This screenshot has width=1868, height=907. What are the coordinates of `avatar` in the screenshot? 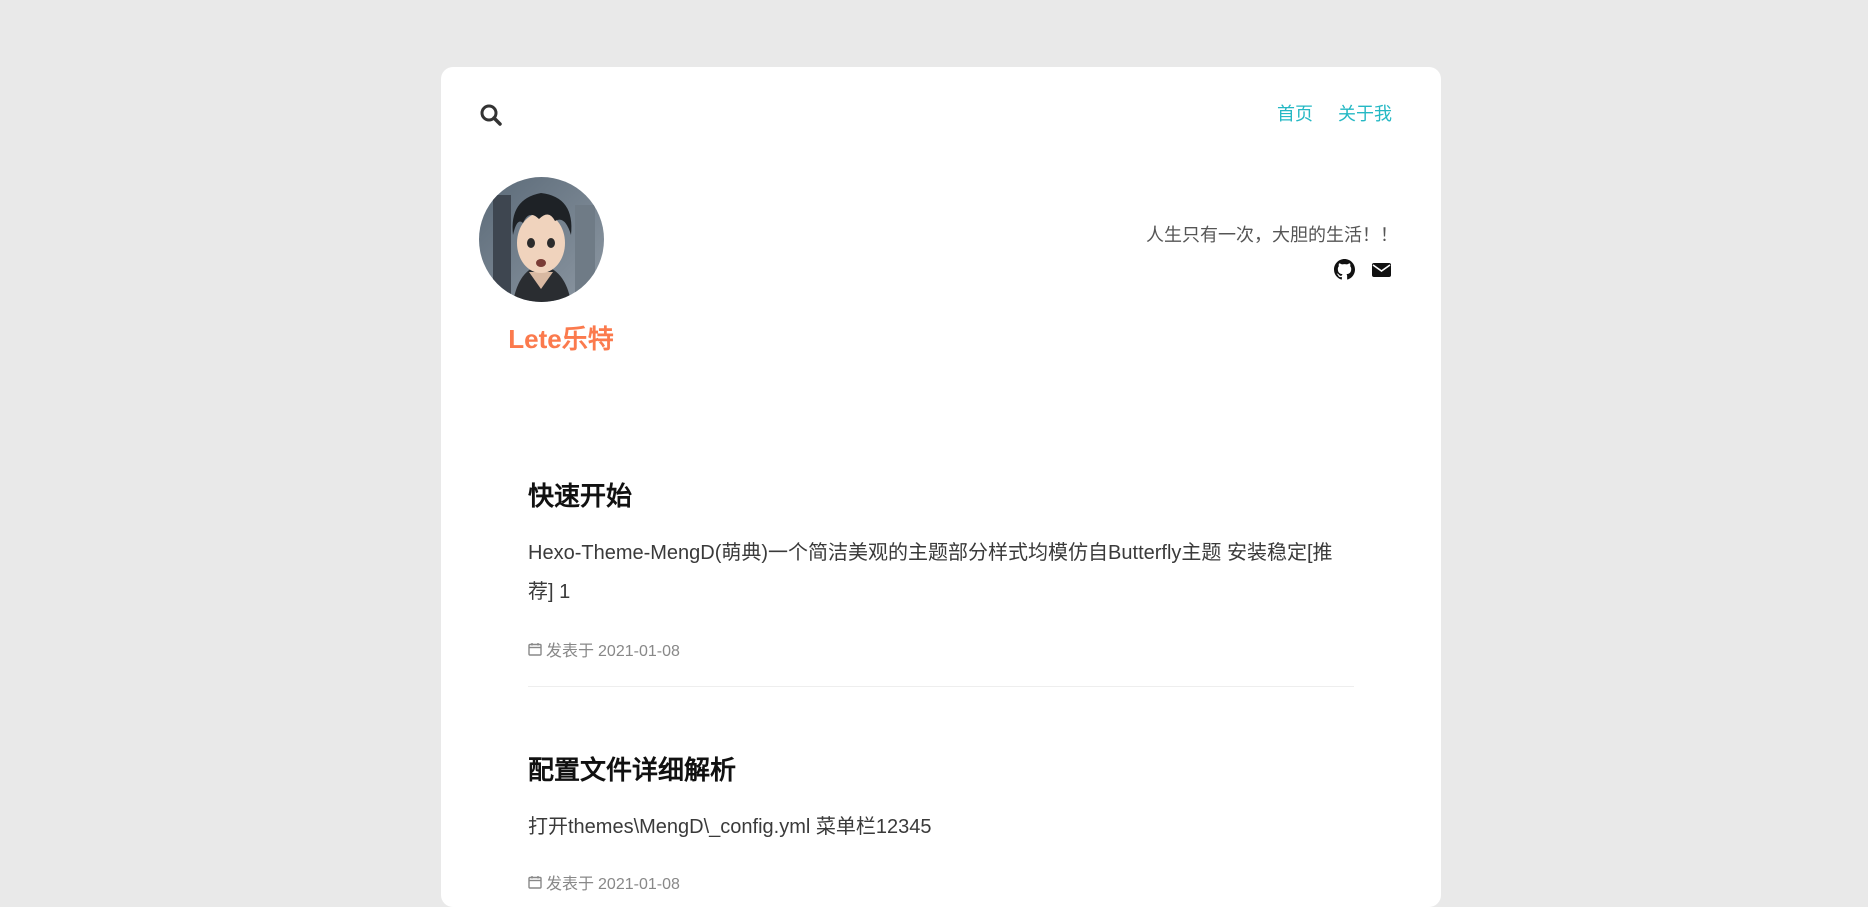 It's located at (541, 239).